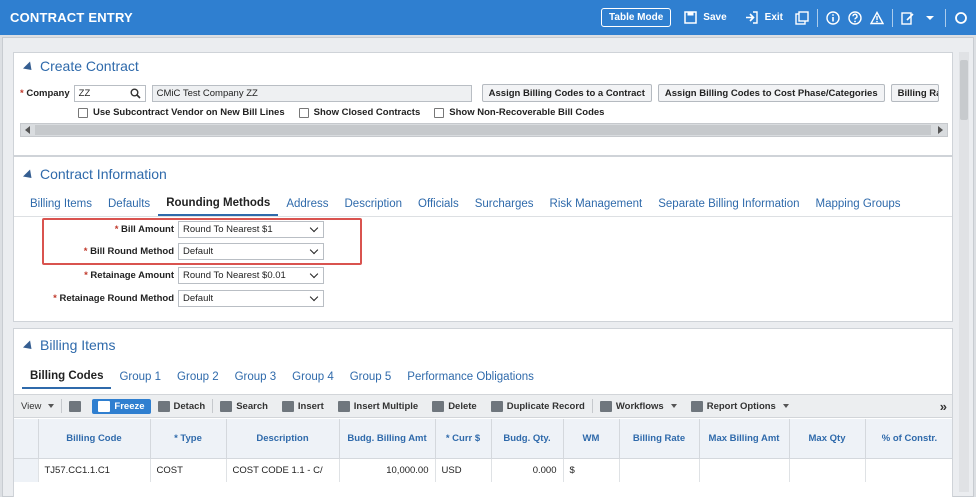 The image size is (976, 497). Describe the element at coordinates (75, 406) in the screenshot. I see `export-button` at that location.